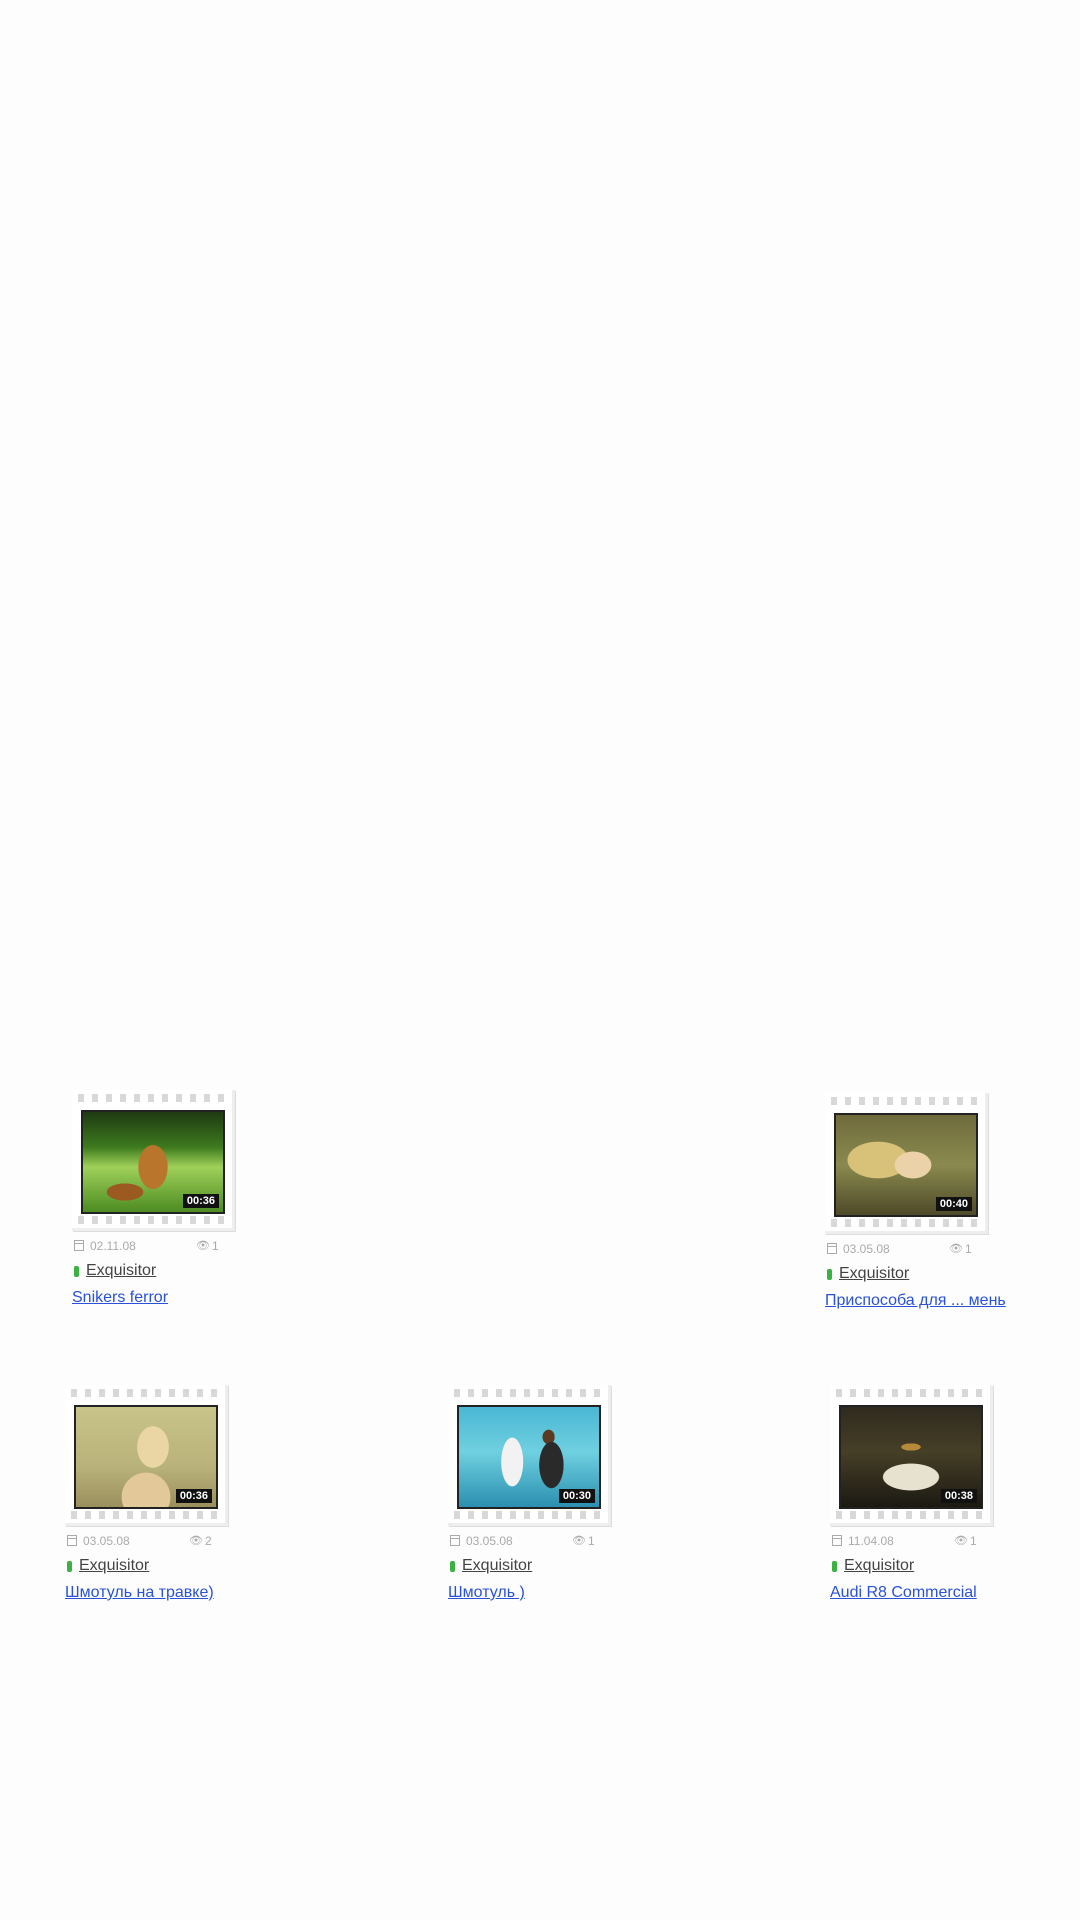  What do you see at coordinates (950, 1593) in the screenshot?
I see `video-title-link: Audi R8 Commercial` at bounding box center [950, 1593].